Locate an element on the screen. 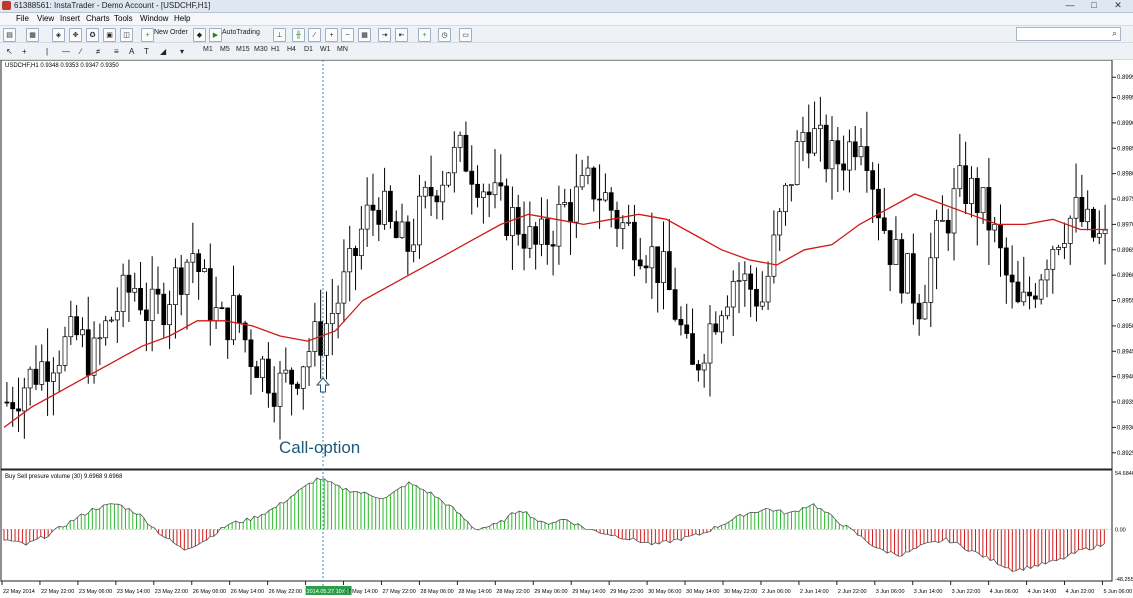 The height and width of the screenshot is (598, 1133). time-tick-label: 30 May 06:00 is located at coordinates (664, 592).